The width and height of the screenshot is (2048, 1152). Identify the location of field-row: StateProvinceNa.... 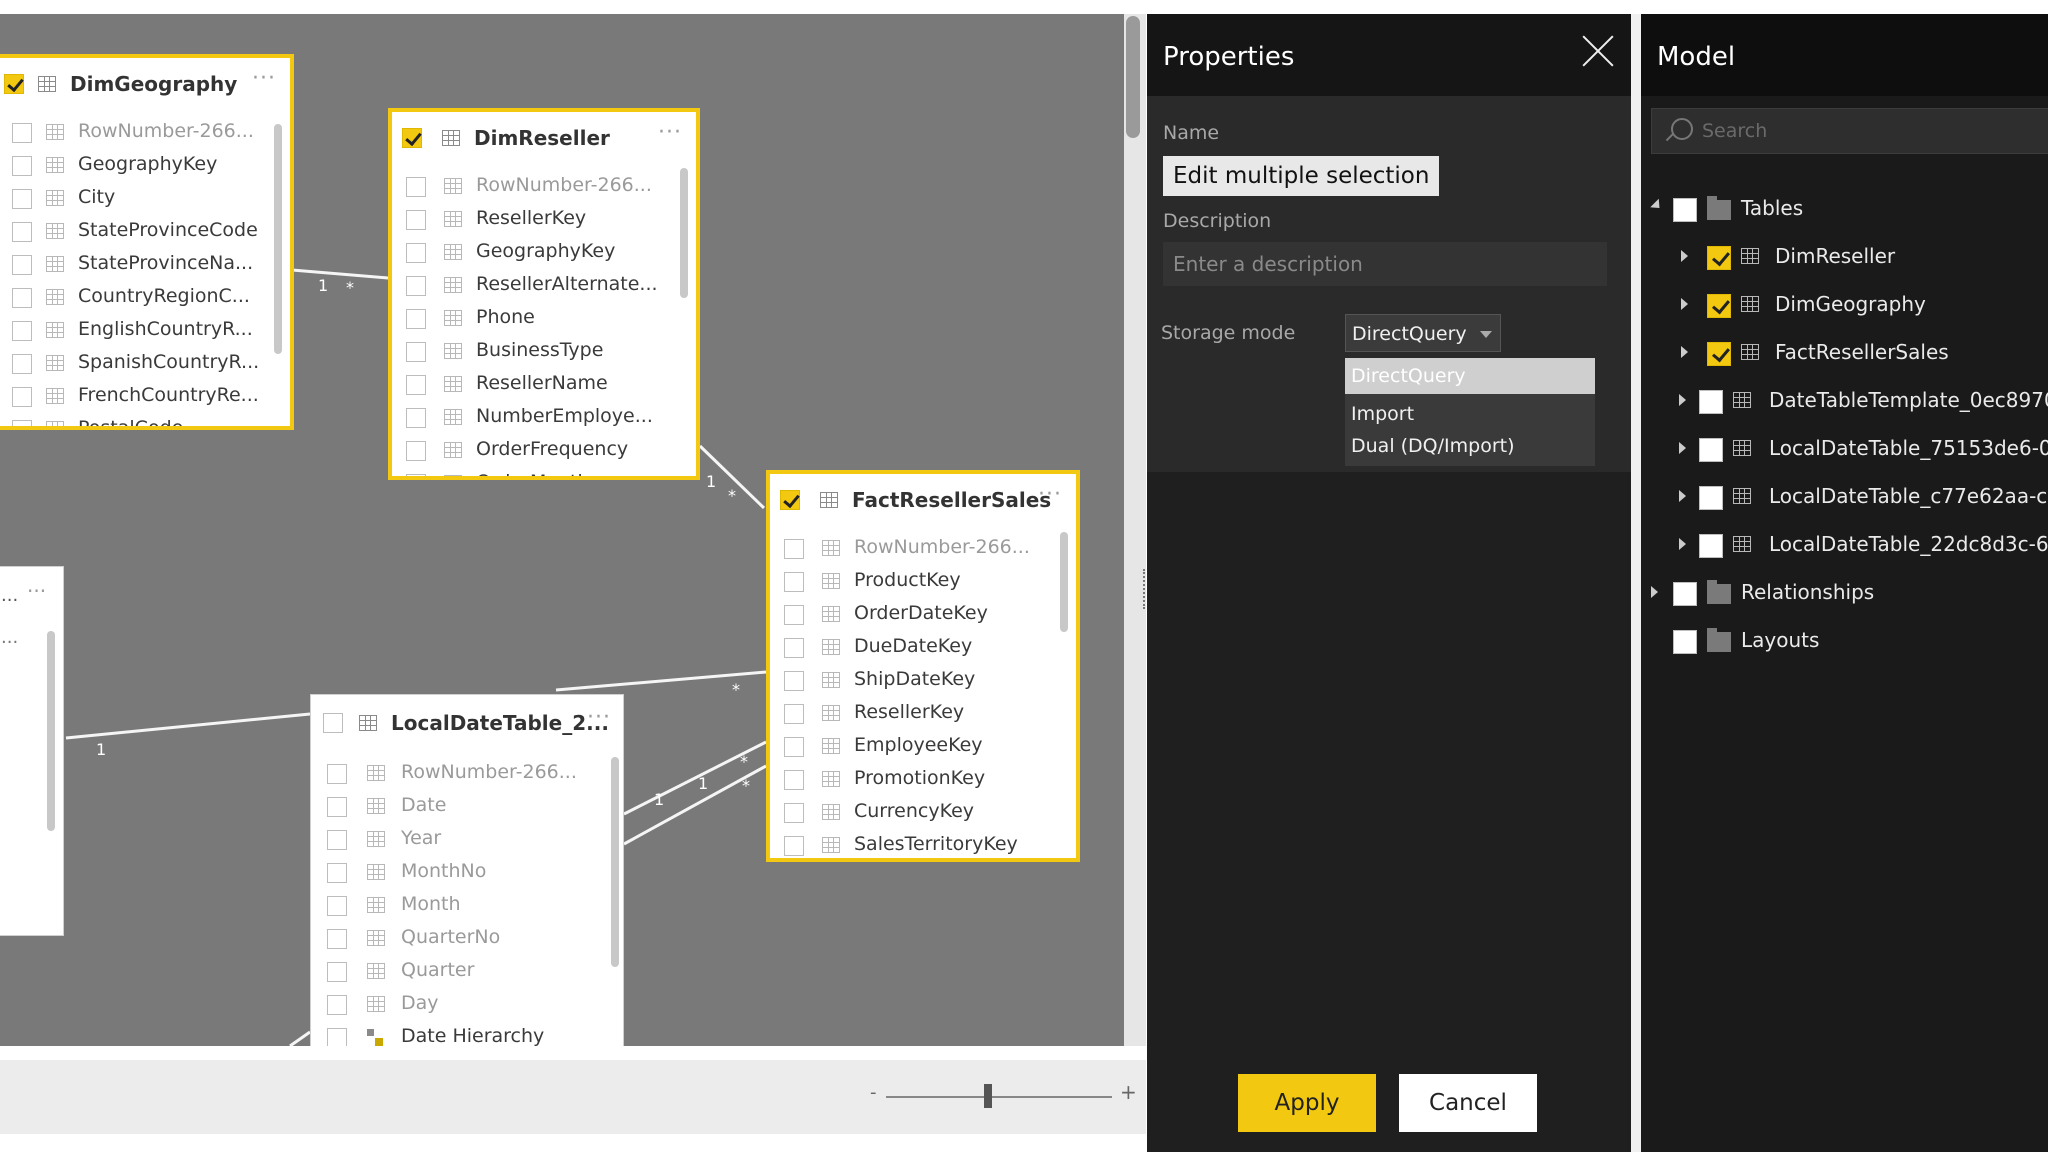
(145, 264).